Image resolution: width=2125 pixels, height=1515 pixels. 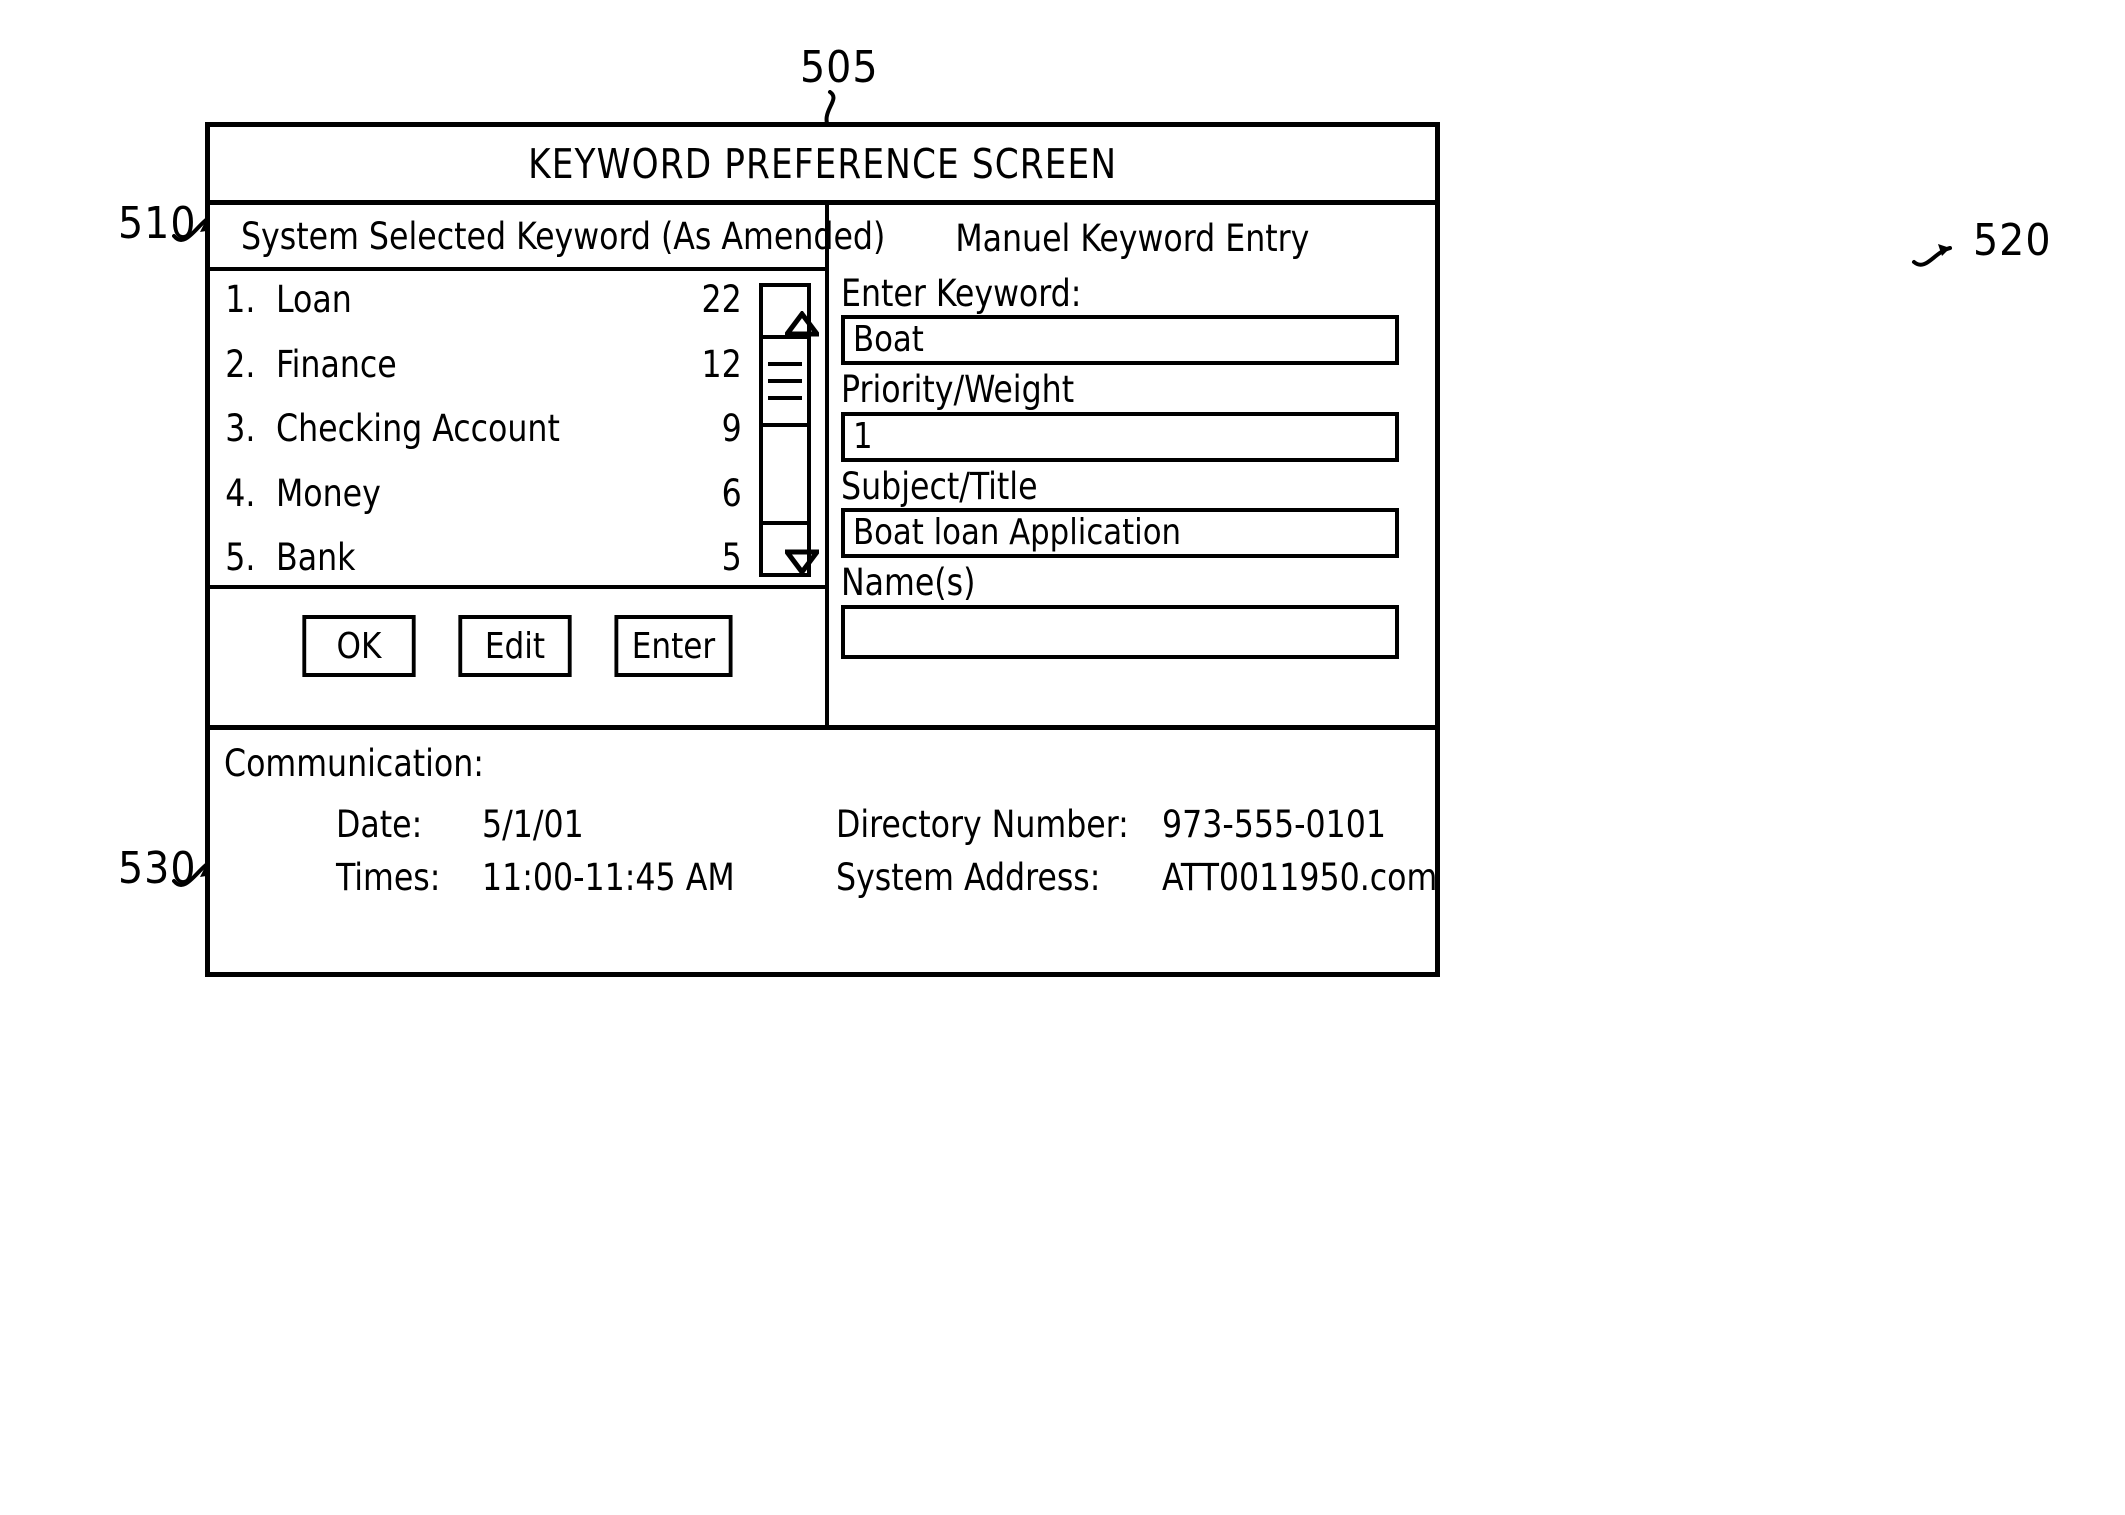 I want to click on subject-title-input: Boat loan Application, so click(x=1120, y=533).